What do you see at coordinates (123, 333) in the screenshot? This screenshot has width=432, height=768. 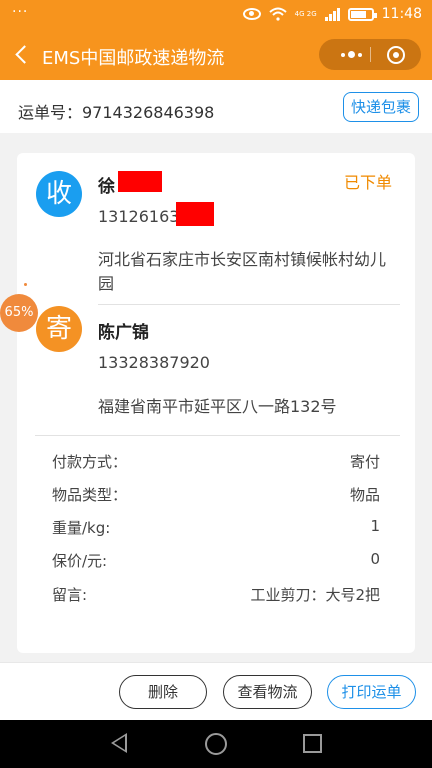 I see `sender-name: 陈广锦` at bounding box center [123, 333].